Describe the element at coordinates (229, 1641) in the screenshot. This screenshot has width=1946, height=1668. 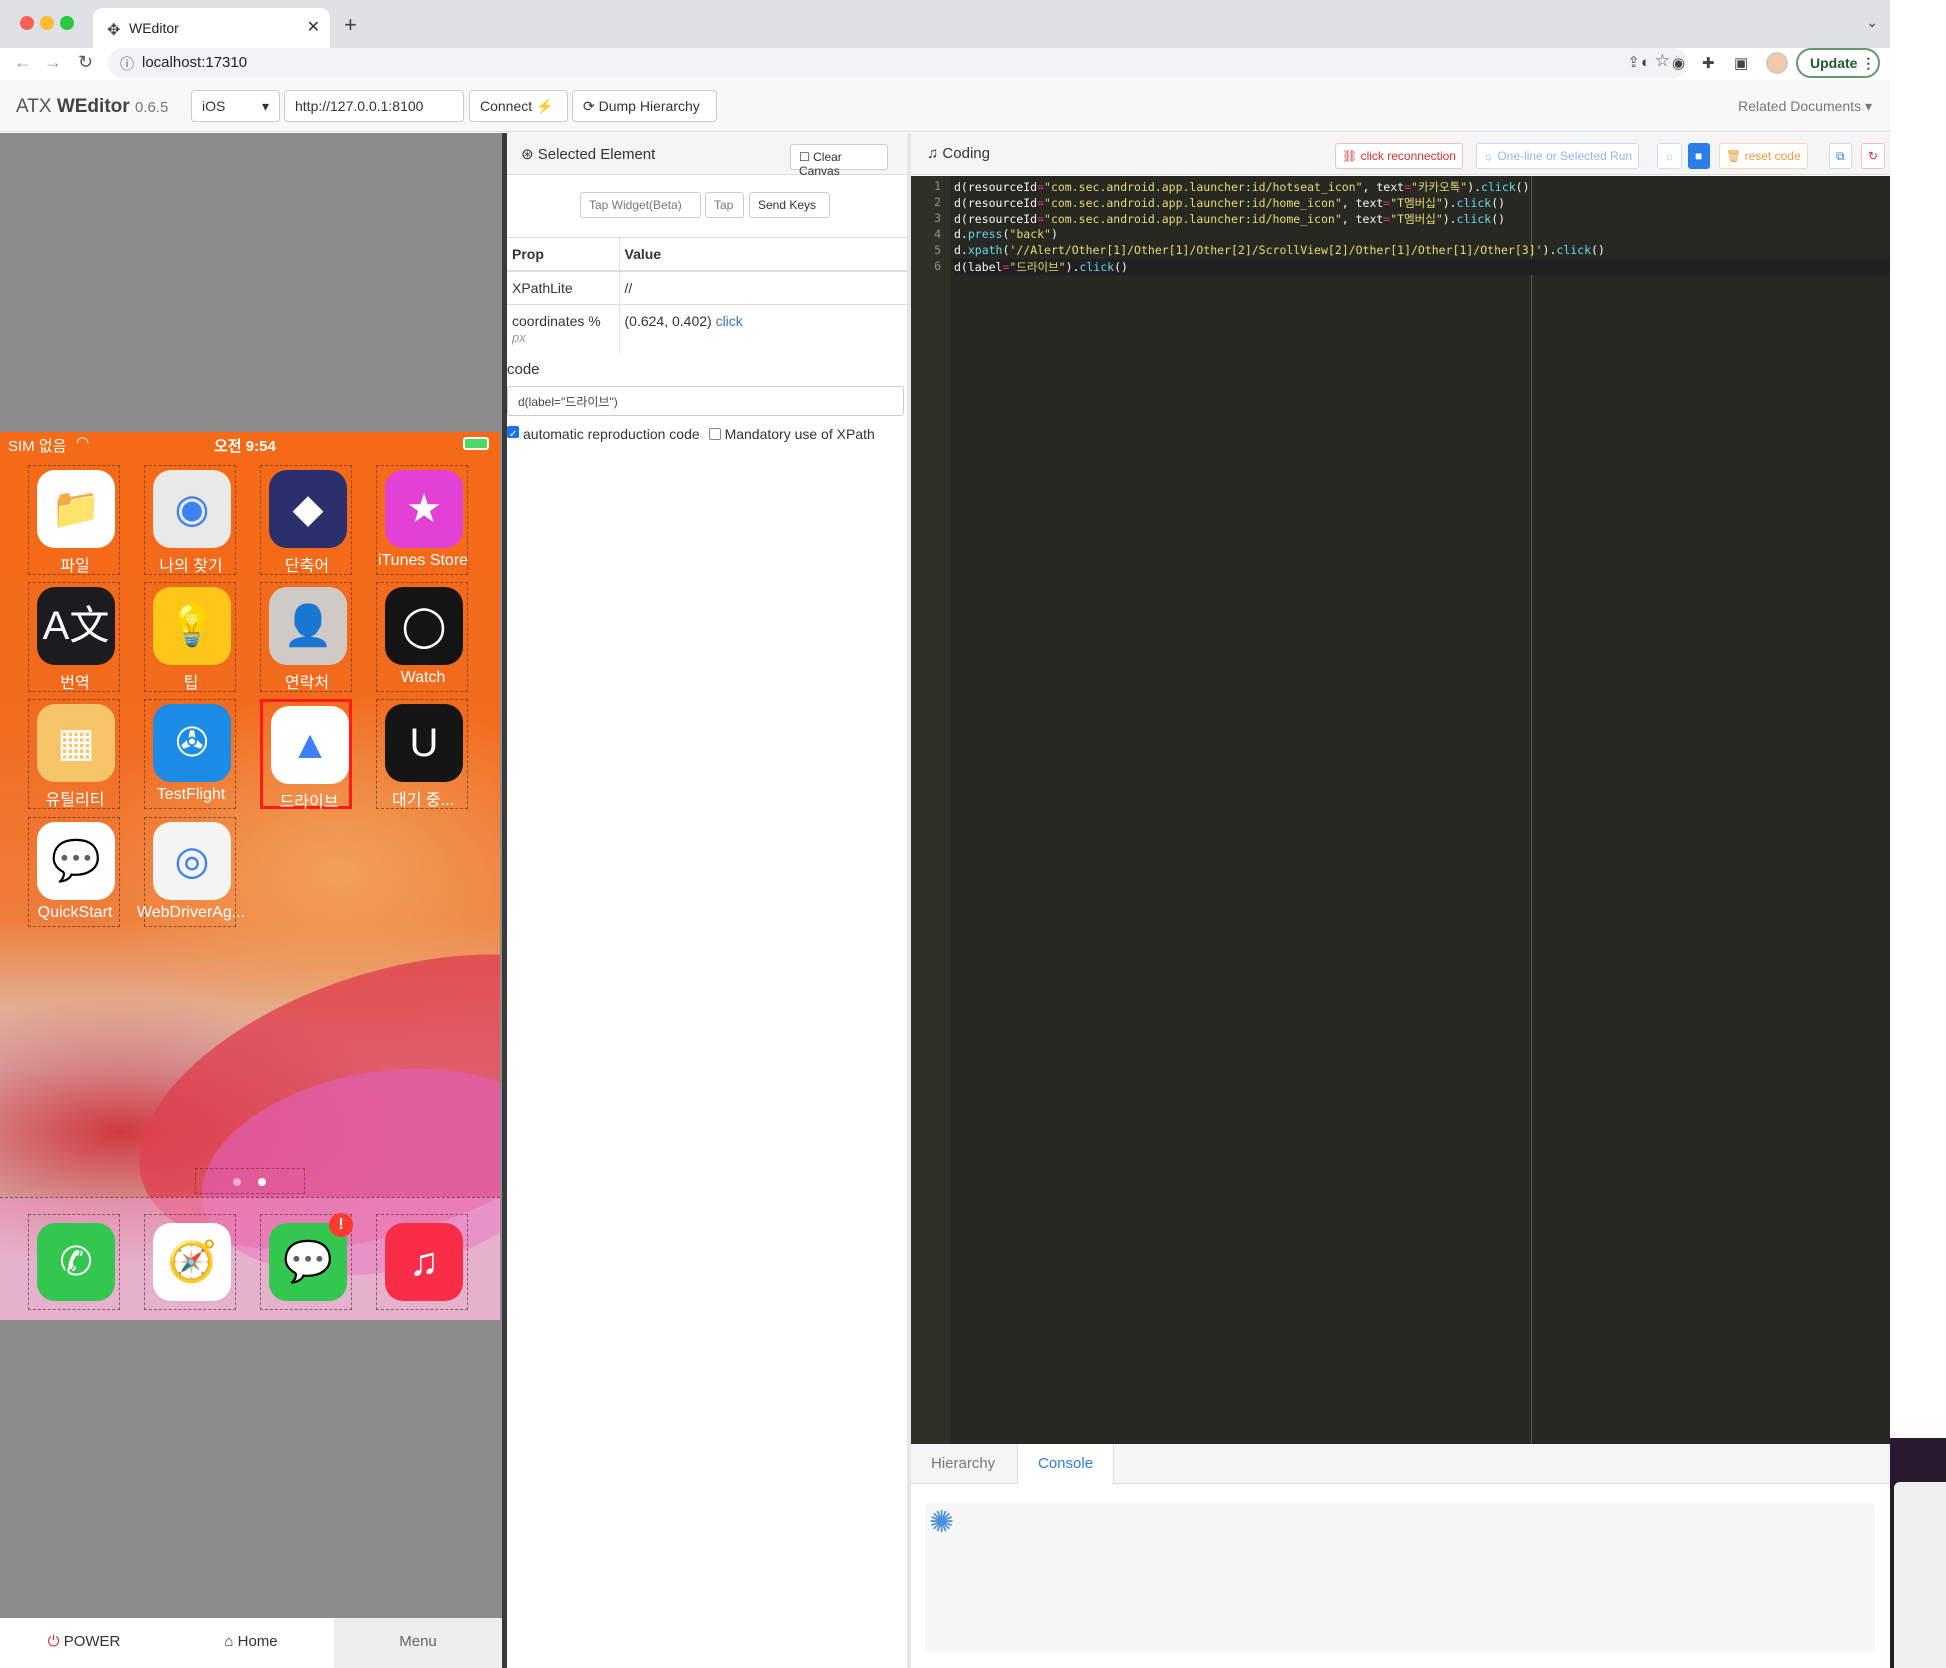
I see `home-icon: ⌂` at that location.